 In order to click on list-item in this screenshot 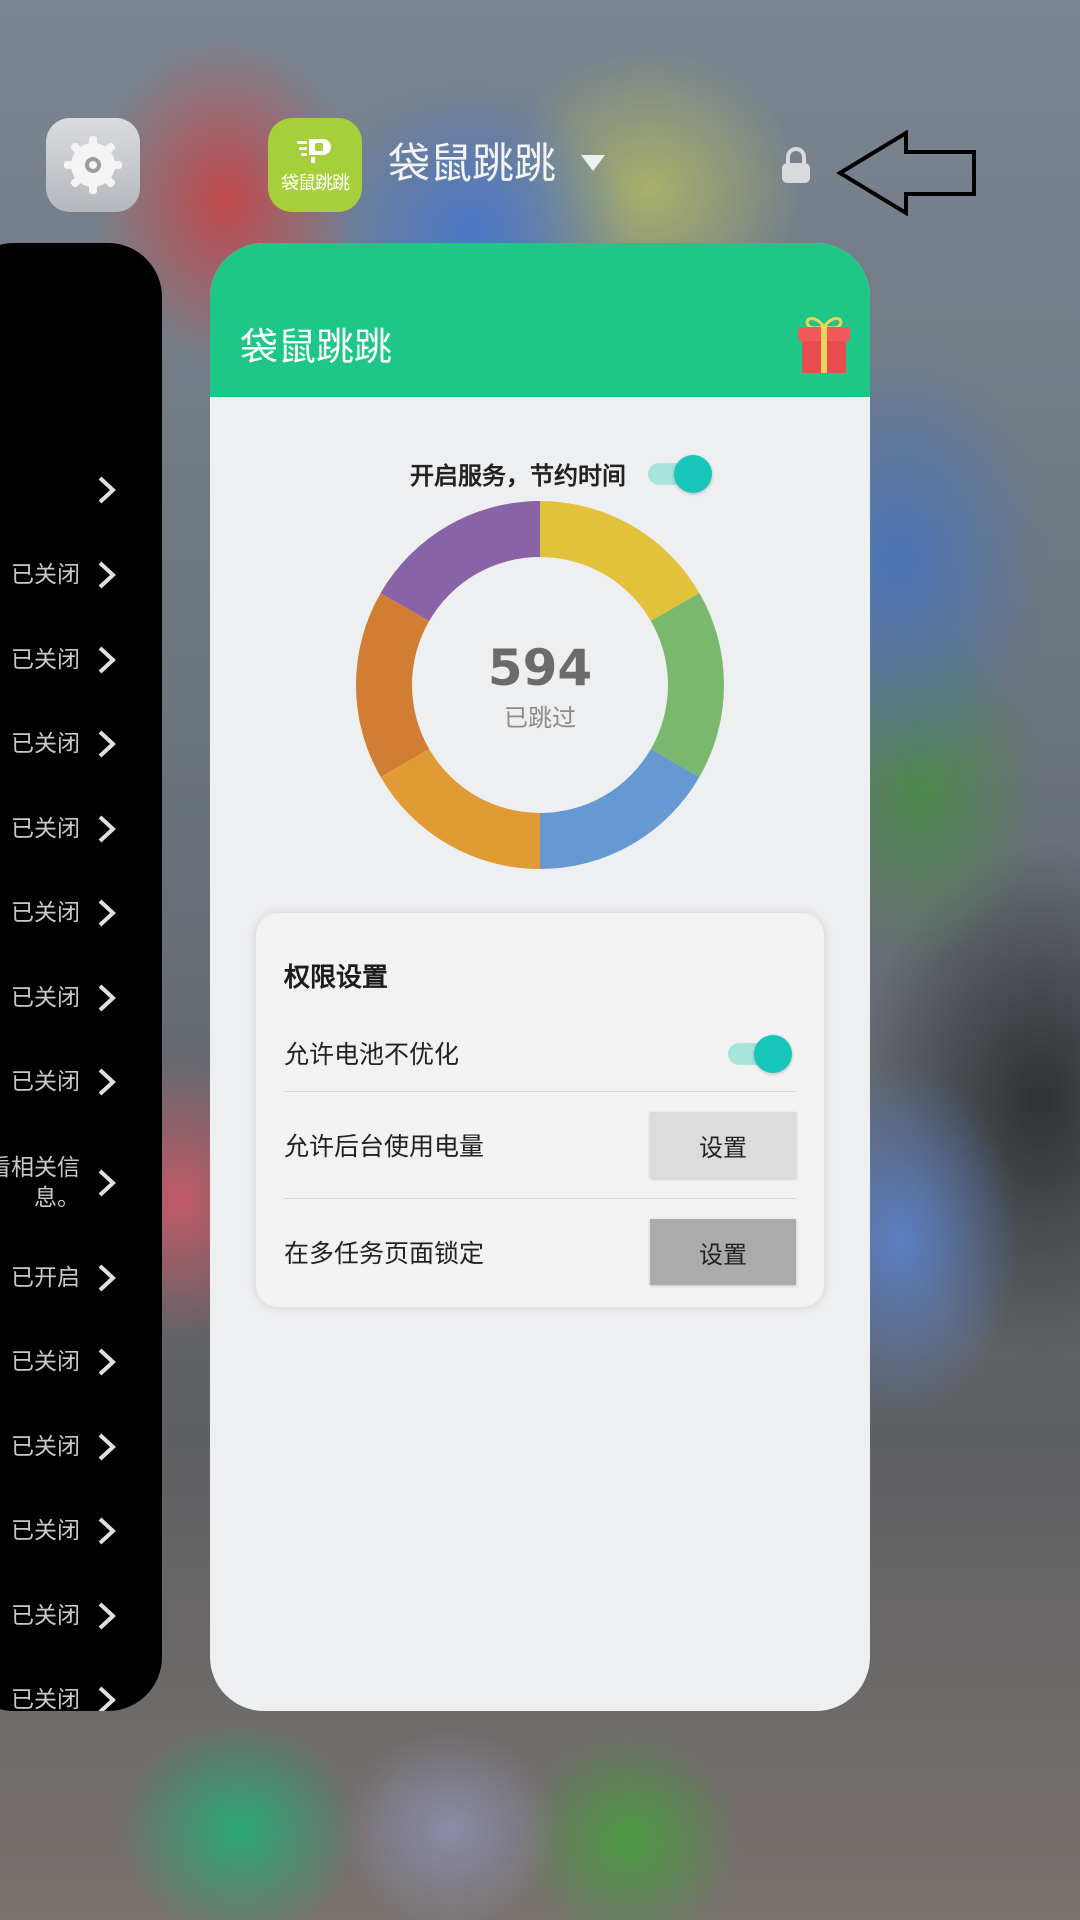, I will do `click(81, 490)`.